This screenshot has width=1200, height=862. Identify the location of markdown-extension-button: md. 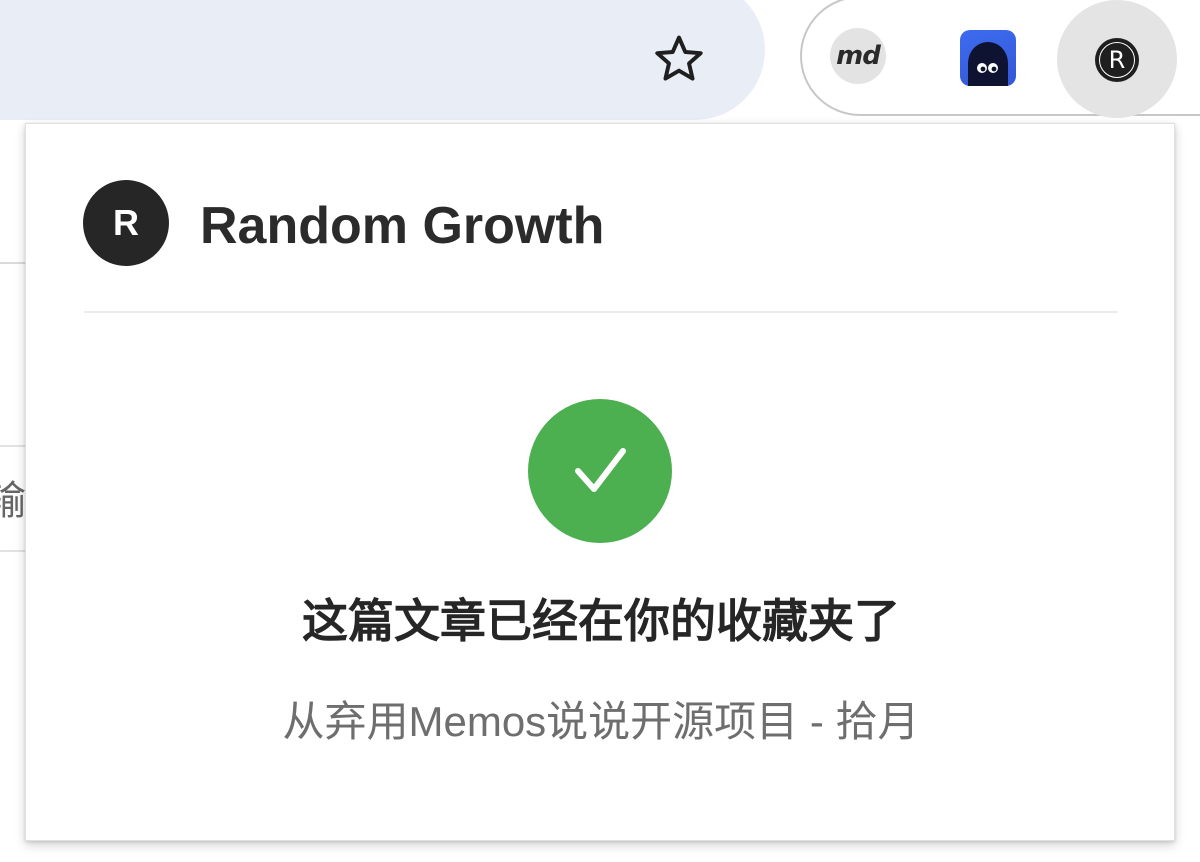
(858, 56).